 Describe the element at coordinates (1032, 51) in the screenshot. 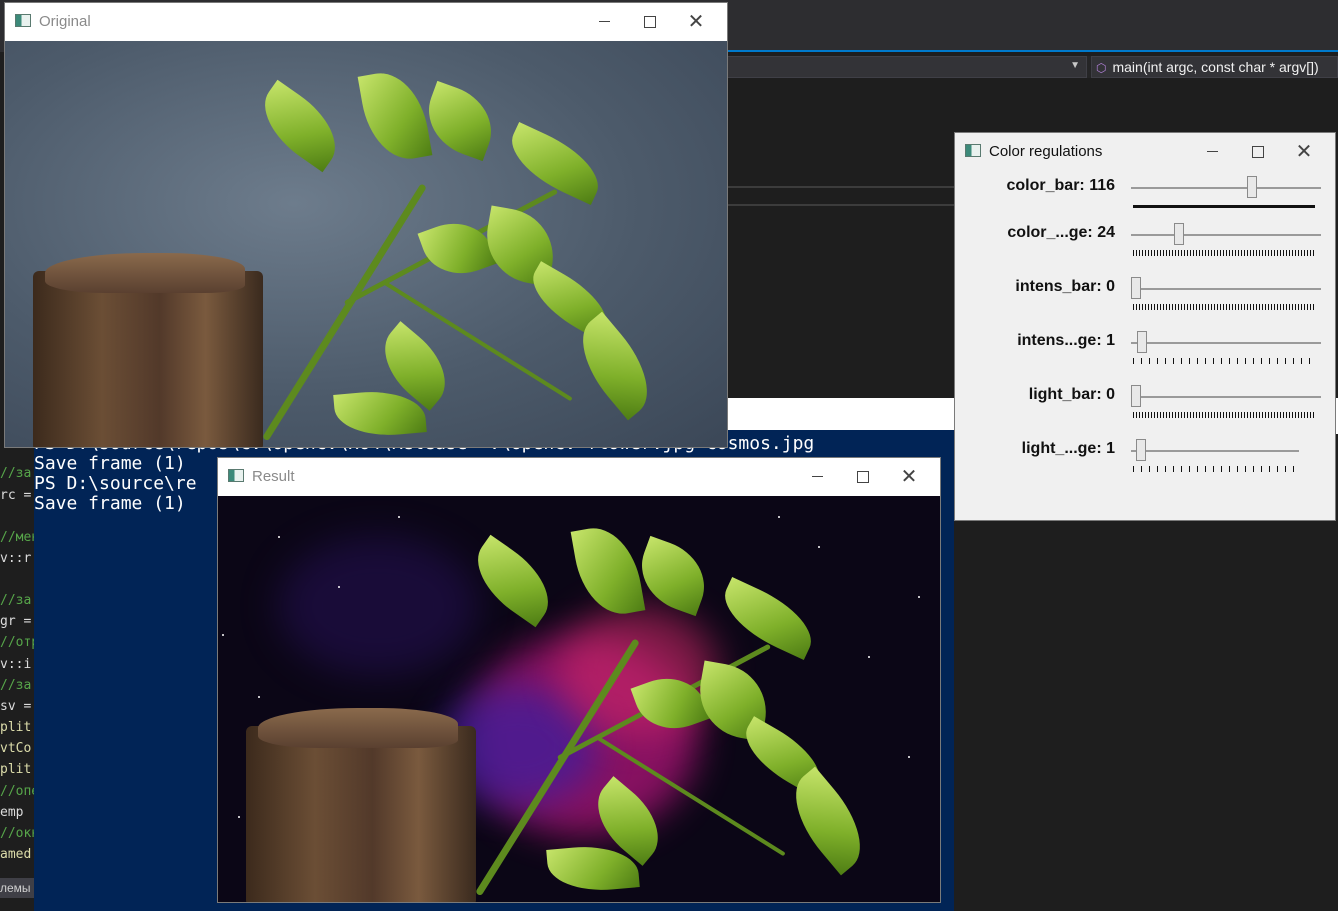

I see `ide-tab-accent` at that location.